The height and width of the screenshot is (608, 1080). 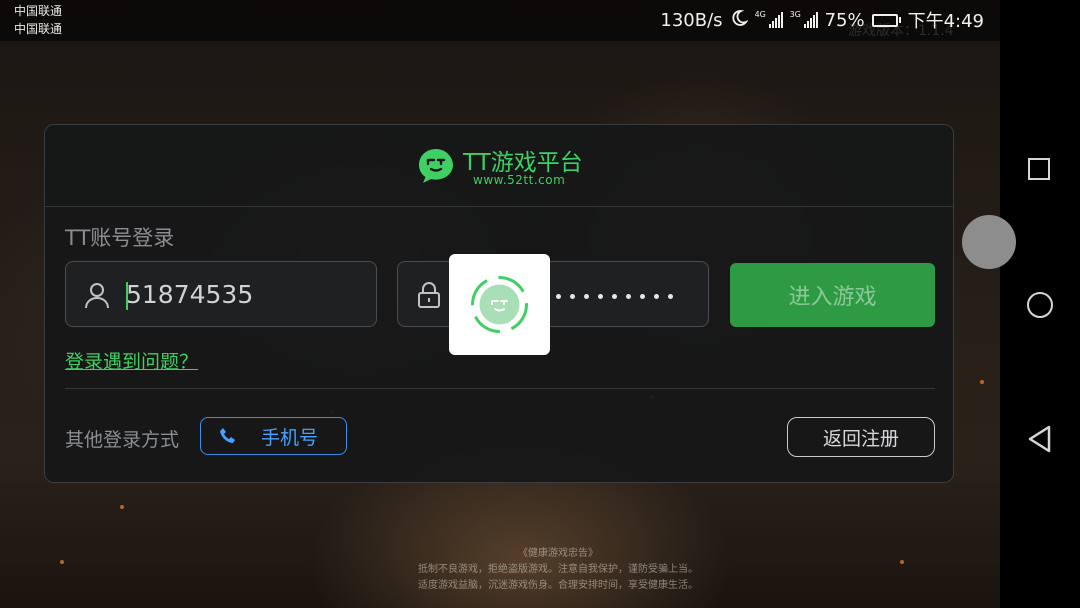 I want to click on brand-header: TT游戏平台 www.52tt.com, so click(x=507, y=166).